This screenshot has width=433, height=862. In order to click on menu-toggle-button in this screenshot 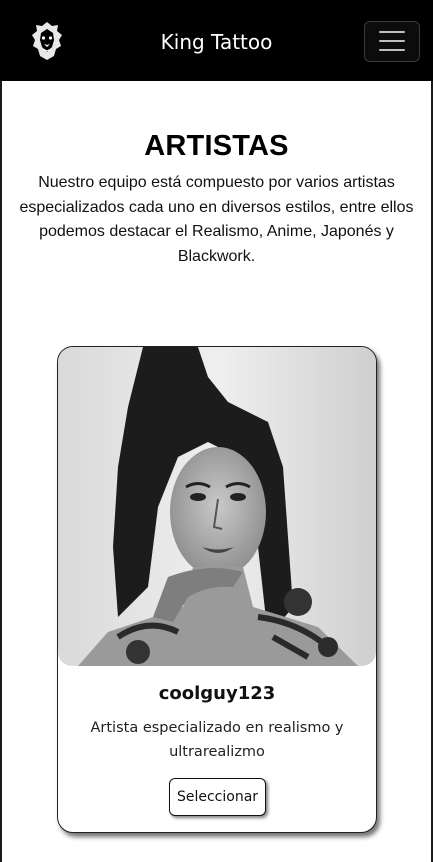, I will do `click(392, 41)`.